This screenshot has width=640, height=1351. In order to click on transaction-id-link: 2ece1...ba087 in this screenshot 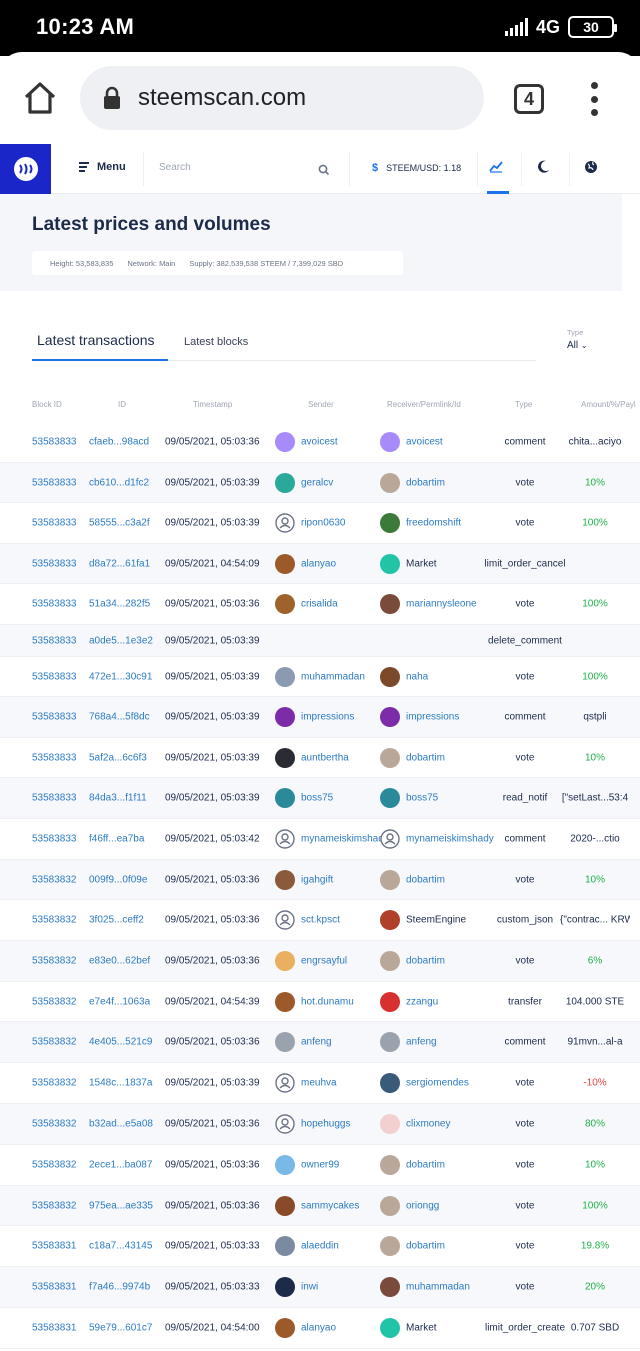, I will do `click(120, 1165)`.